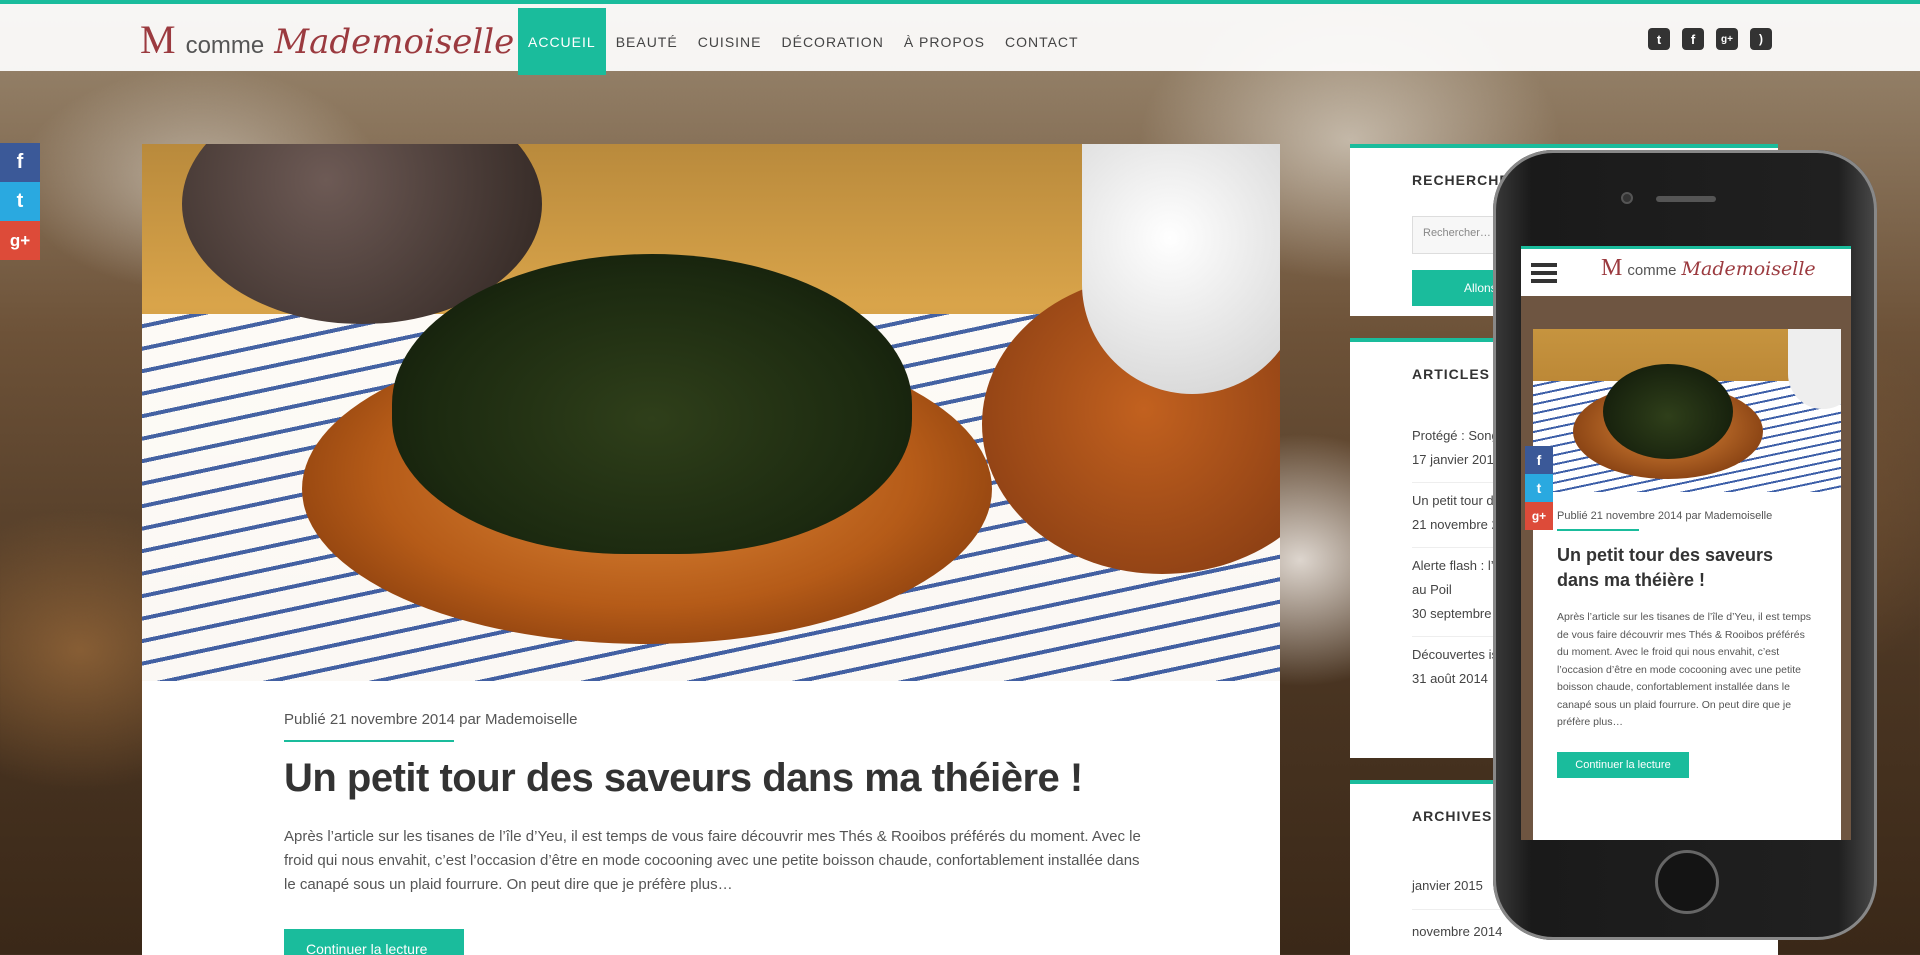  What do you see at coordinates (1544, 273) in the screenshot?
I see `hamburger-menu-icon` at bounding box center [1544, 273].